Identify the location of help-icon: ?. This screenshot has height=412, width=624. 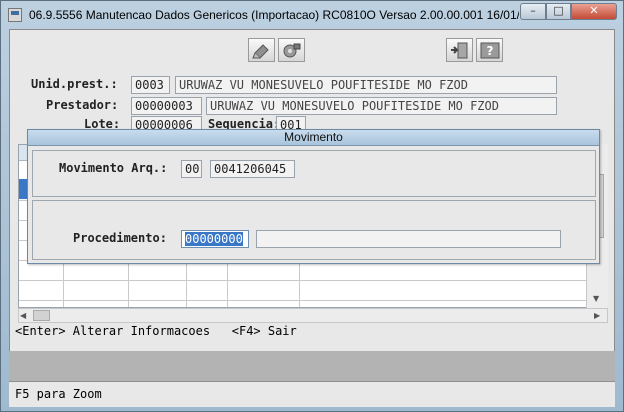
(489, 50).